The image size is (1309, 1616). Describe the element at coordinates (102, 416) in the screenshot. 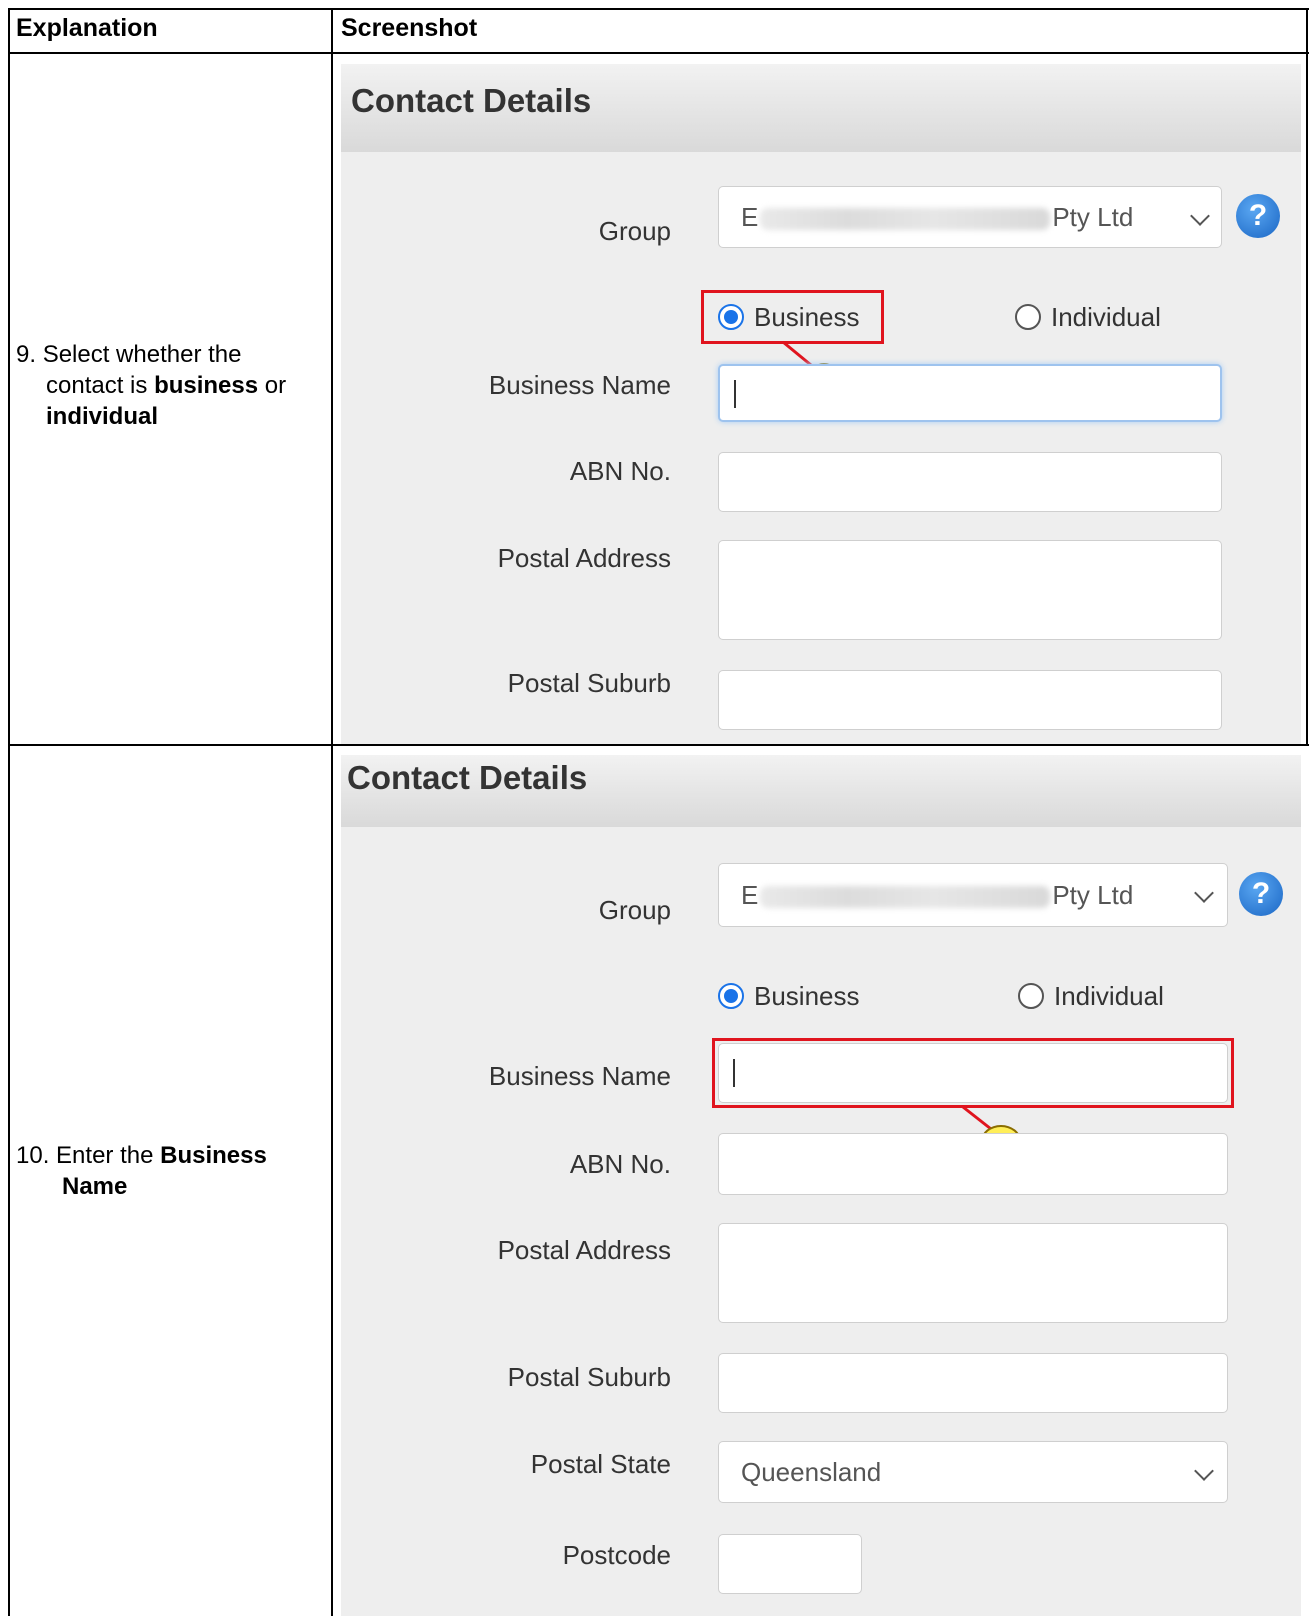

I see `step-bold-text: individual` at that location.